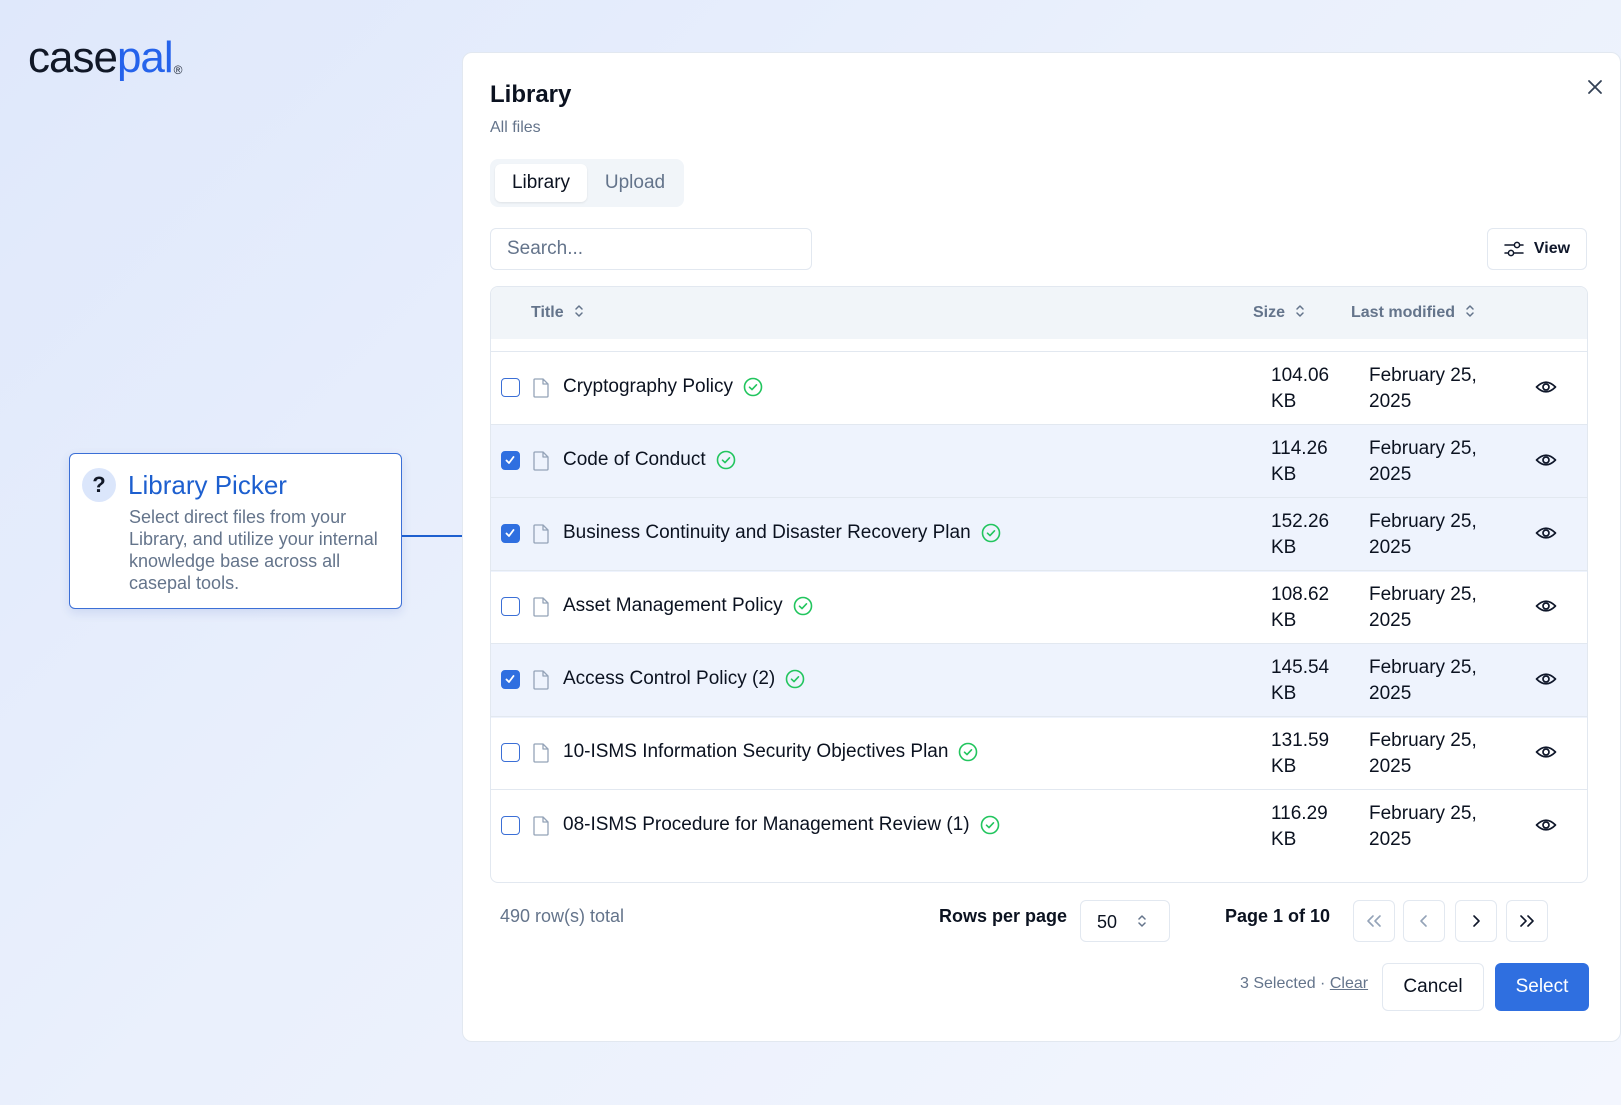 This screenshot has height=1105, width=1621. I want to click on tab-library: Library, so click(541, 183).